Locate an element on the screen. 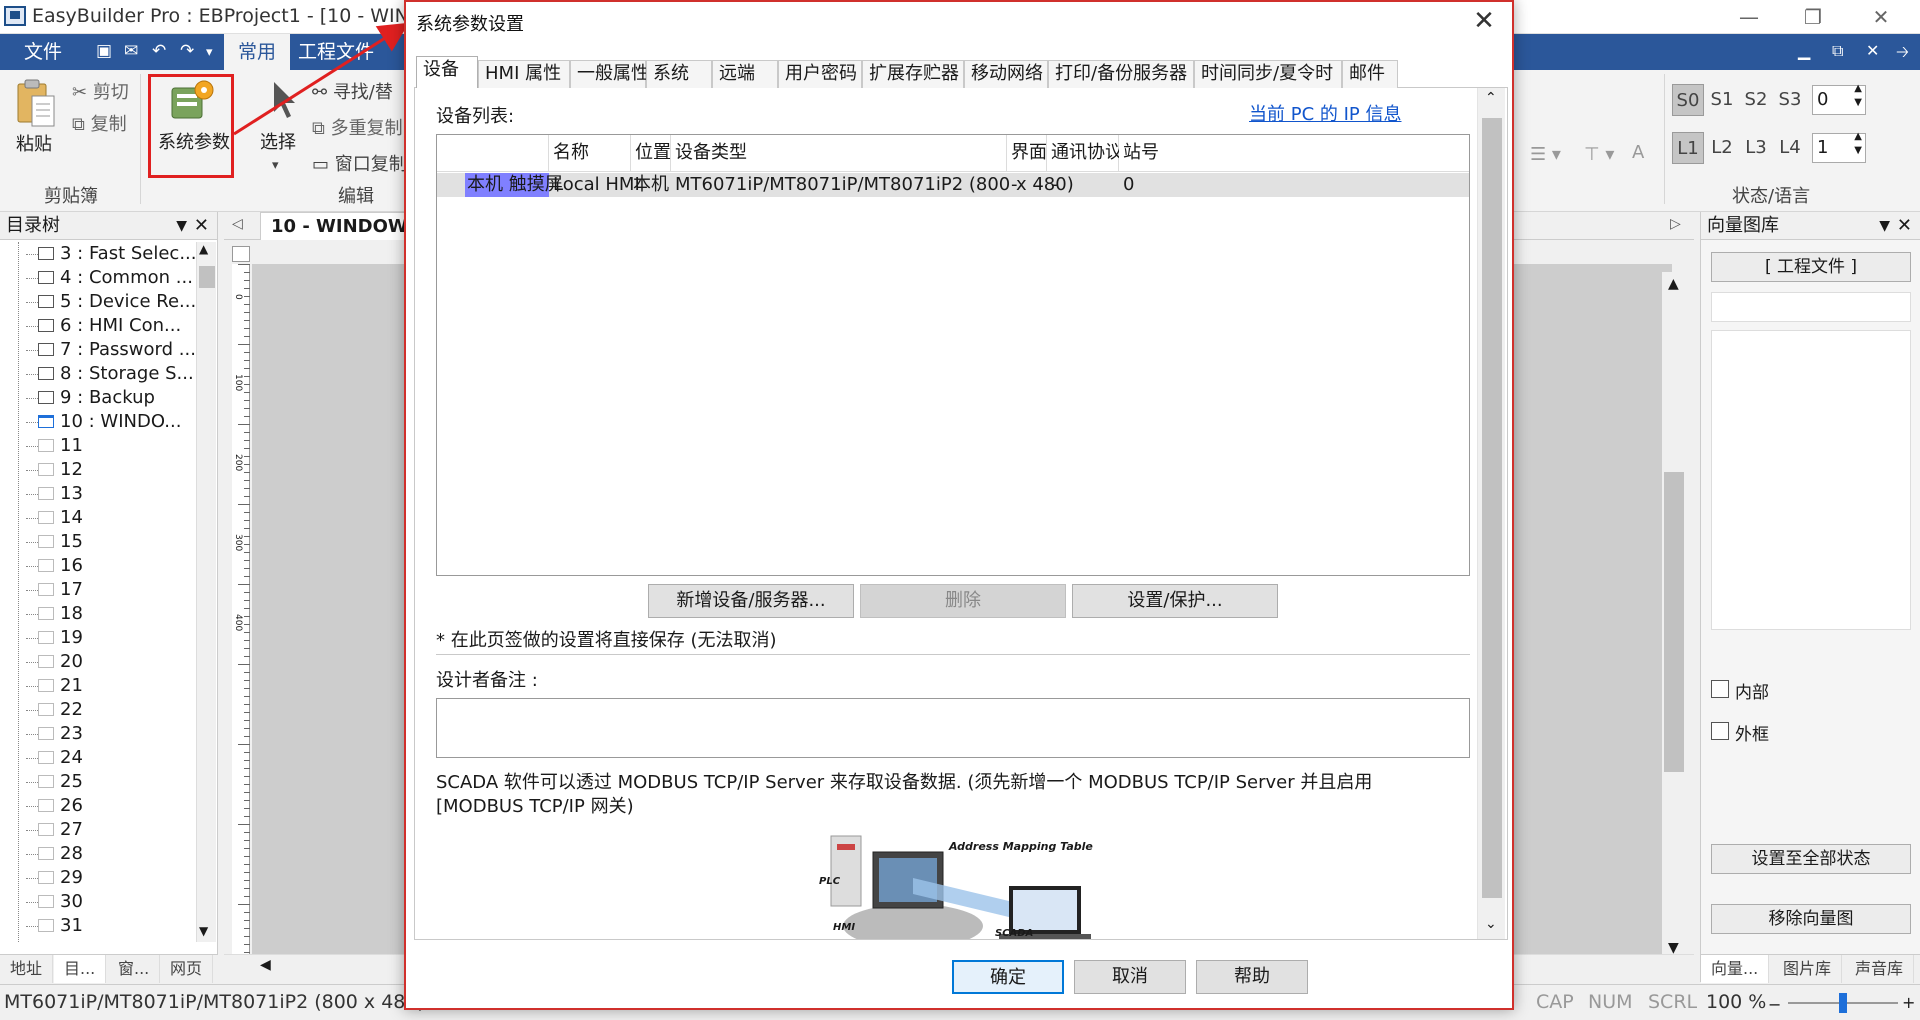 This screenshot has width=1920, height=1020. table-header-name: 名称 is located at coordinates (590, 153).